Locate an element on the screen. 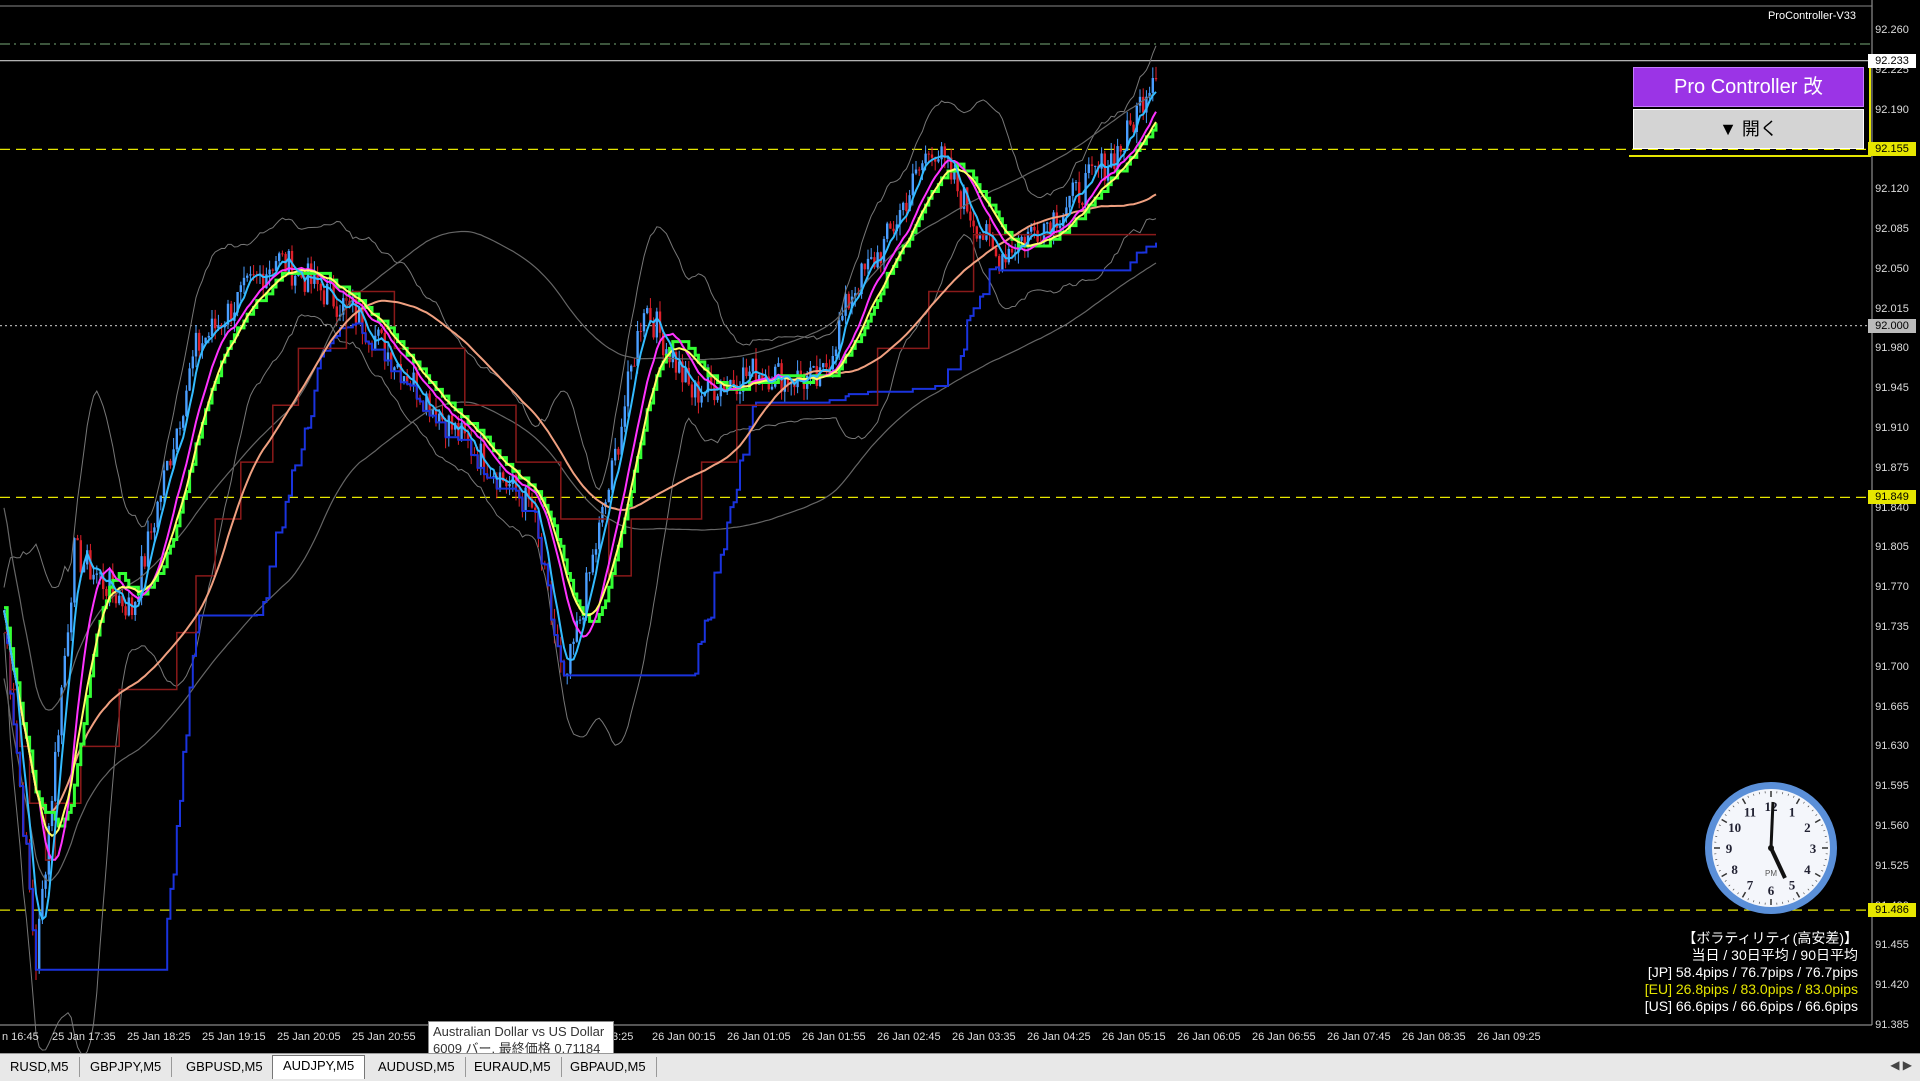  time-tick-label: 26 Jan 06:05 is located at coordinates (1209, 1037).